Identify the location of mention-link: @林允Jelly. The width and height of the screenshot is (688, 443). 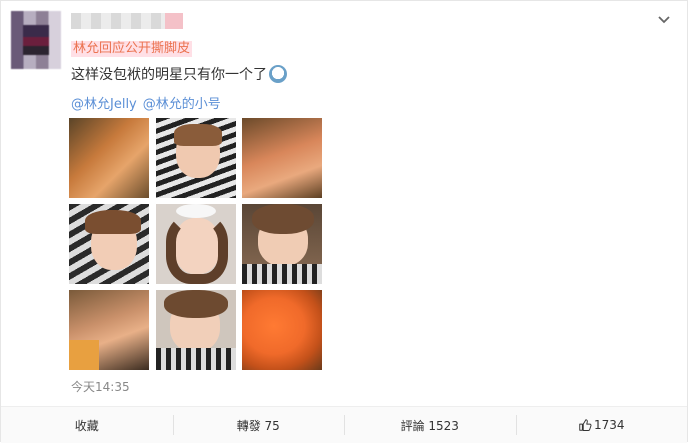
(104, 104).